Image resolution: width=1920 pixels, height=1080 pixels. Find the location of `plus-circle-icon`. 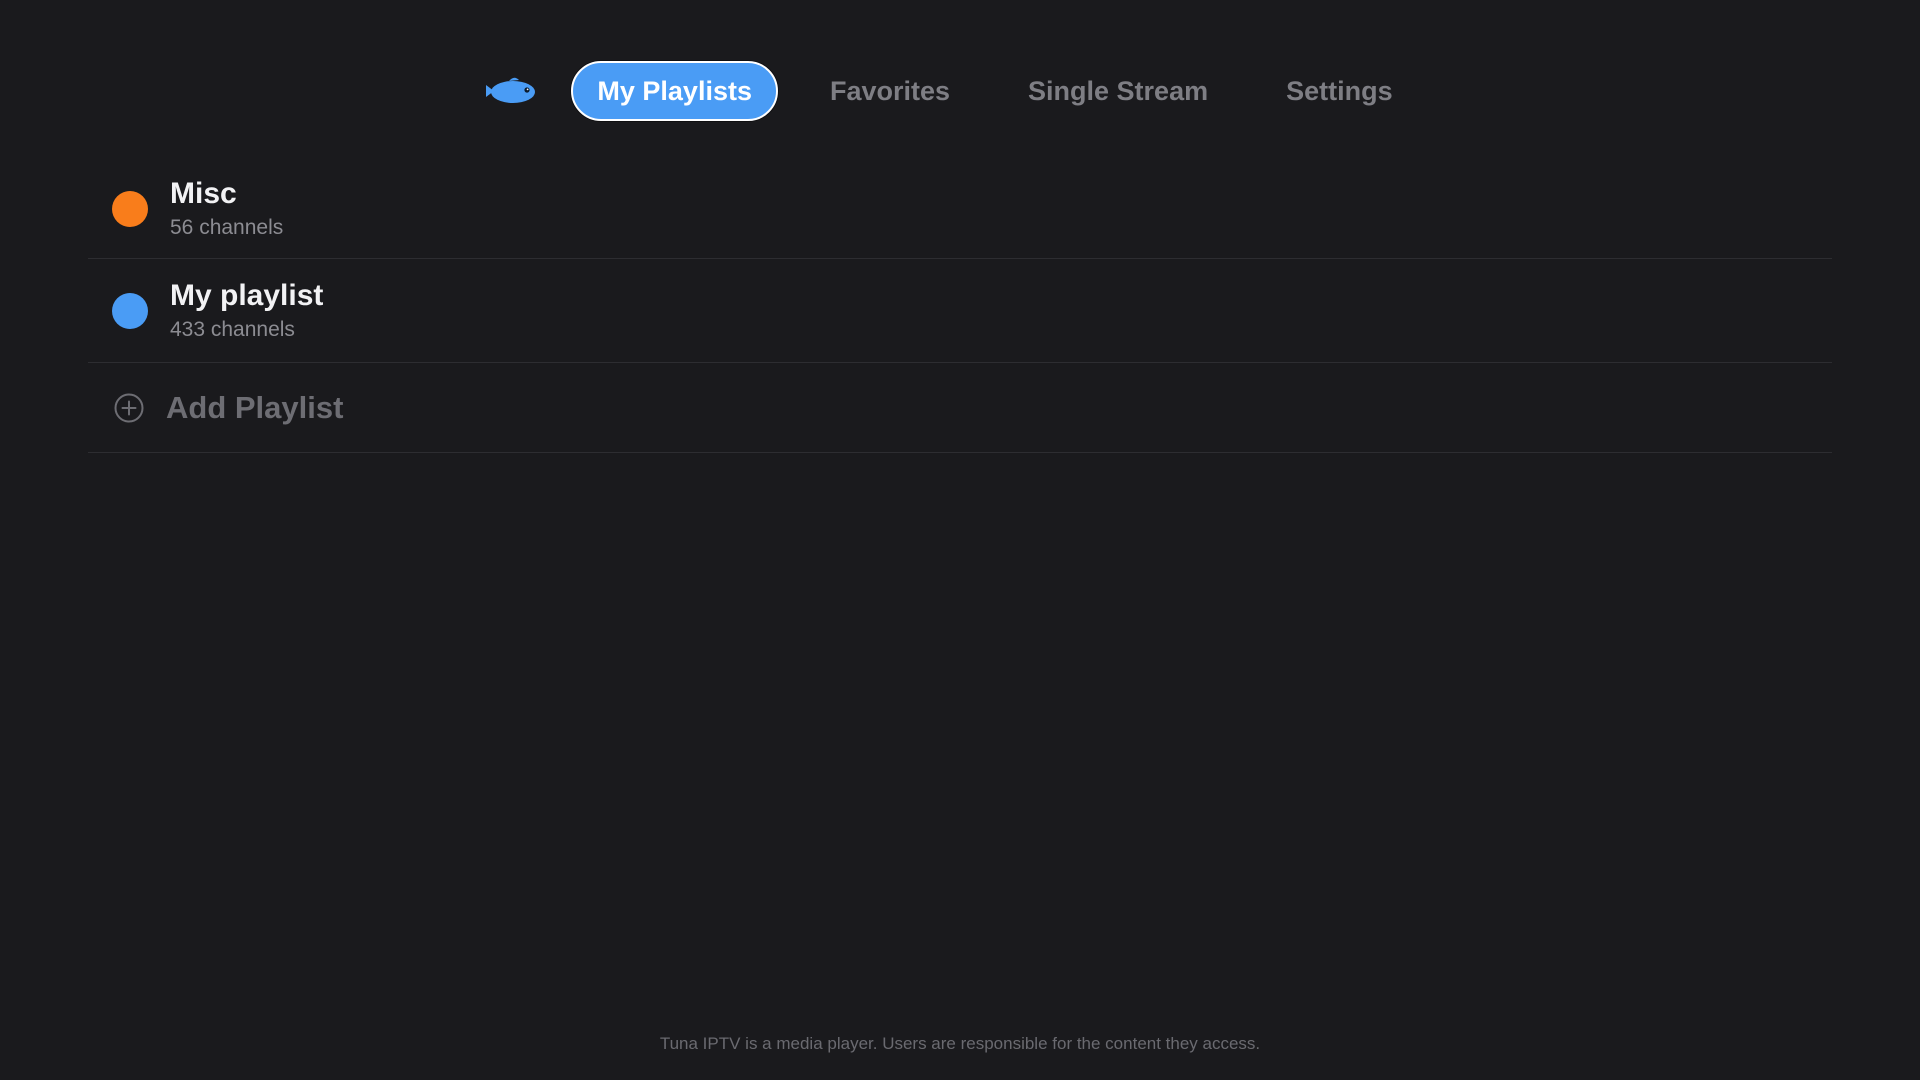

plus-circle-icon is located at coordinates (129, 408).